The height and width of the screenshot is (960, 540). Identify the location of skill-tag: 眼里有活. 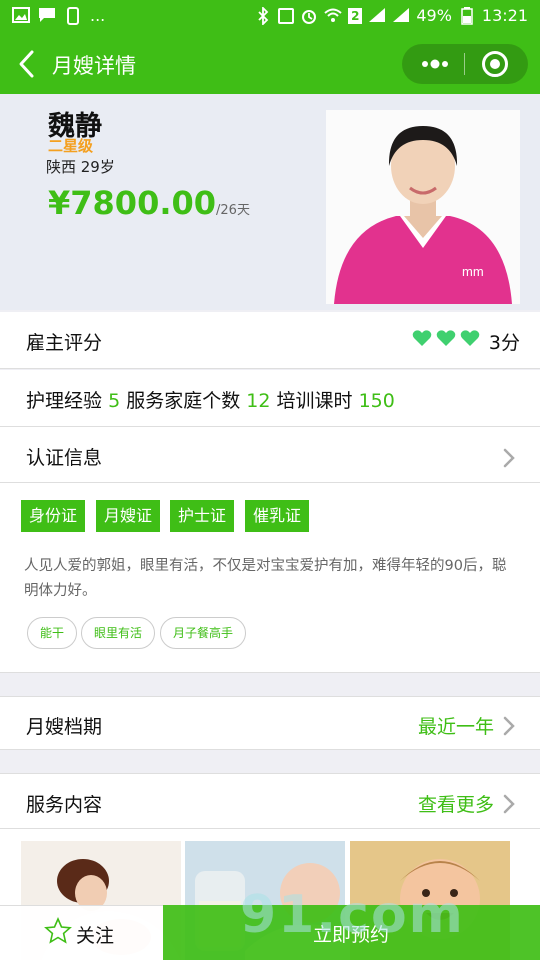
(118, 633).